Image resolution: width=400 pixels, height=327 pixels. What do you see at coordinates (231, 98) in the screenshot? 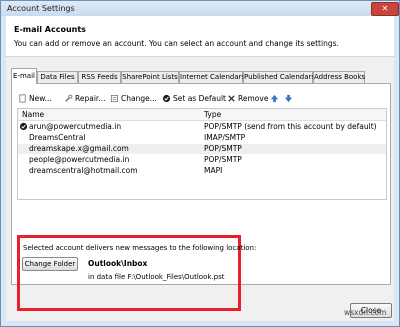
I see `remove-x-icon` at bounding box center [231, 98].